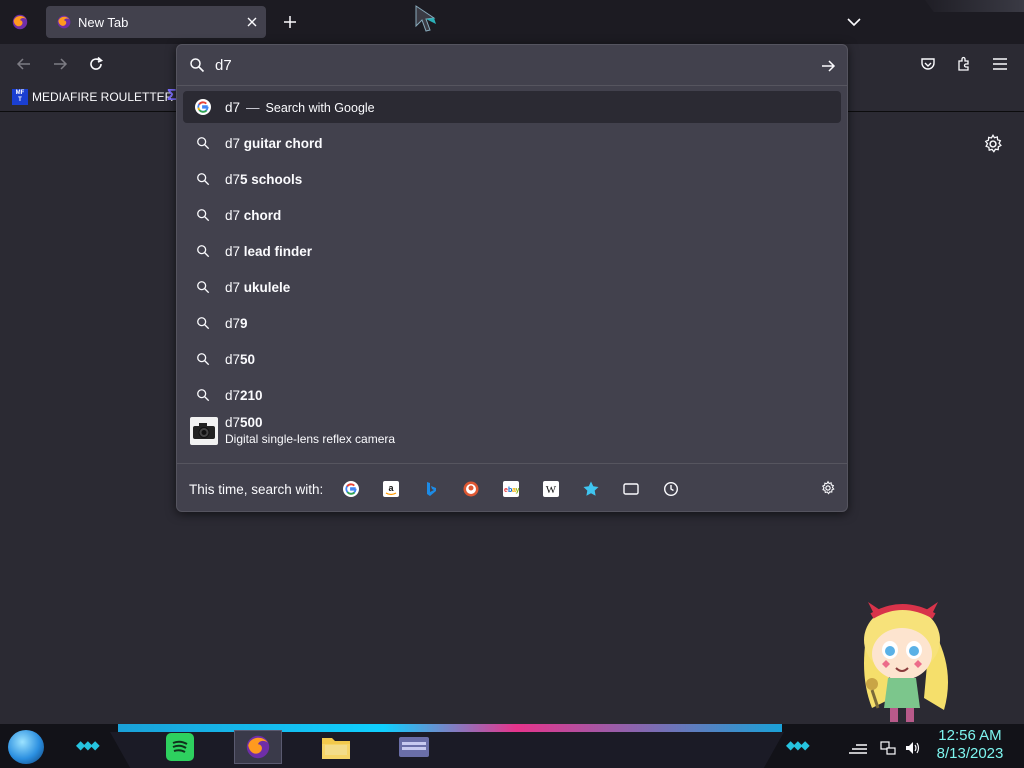 The image size is (1024, 768). I want to click on taskbar-app-file-explorer, so click(336, 747).